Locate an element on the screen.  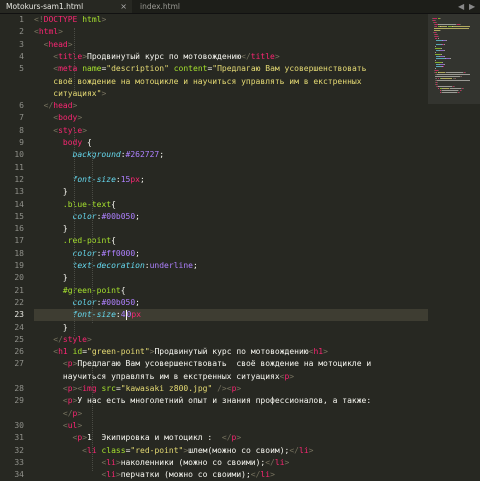
code-line: <head> is located at coordinates (53, 45).